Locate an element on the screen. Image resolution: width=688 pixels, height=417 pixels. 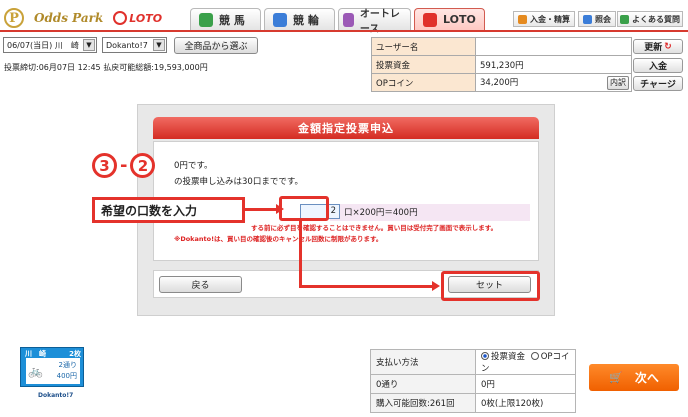
account-table: ユーザー名 投票資金 591,230円 OPコイン 34,200円 内訳 is located at coordinates (501, 64).